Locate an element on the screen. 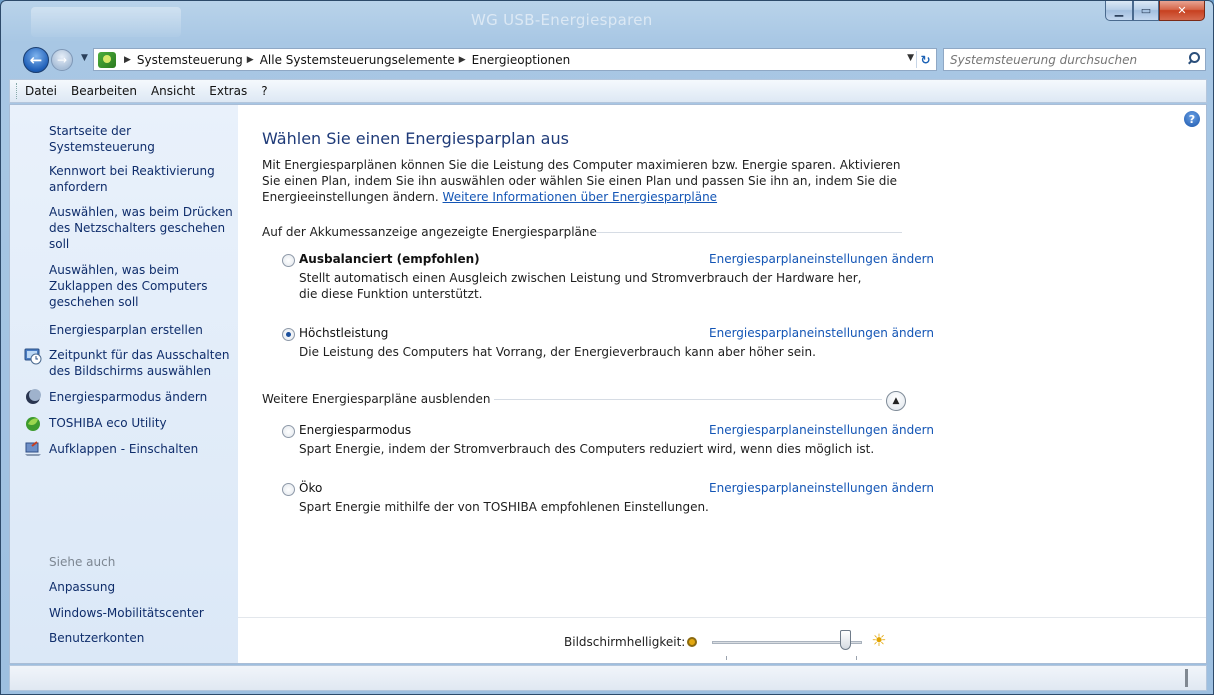 Image resolution: width=1214 pixels, height=695 pixels. help-icon: ? is located at coordinates (1192, 119).